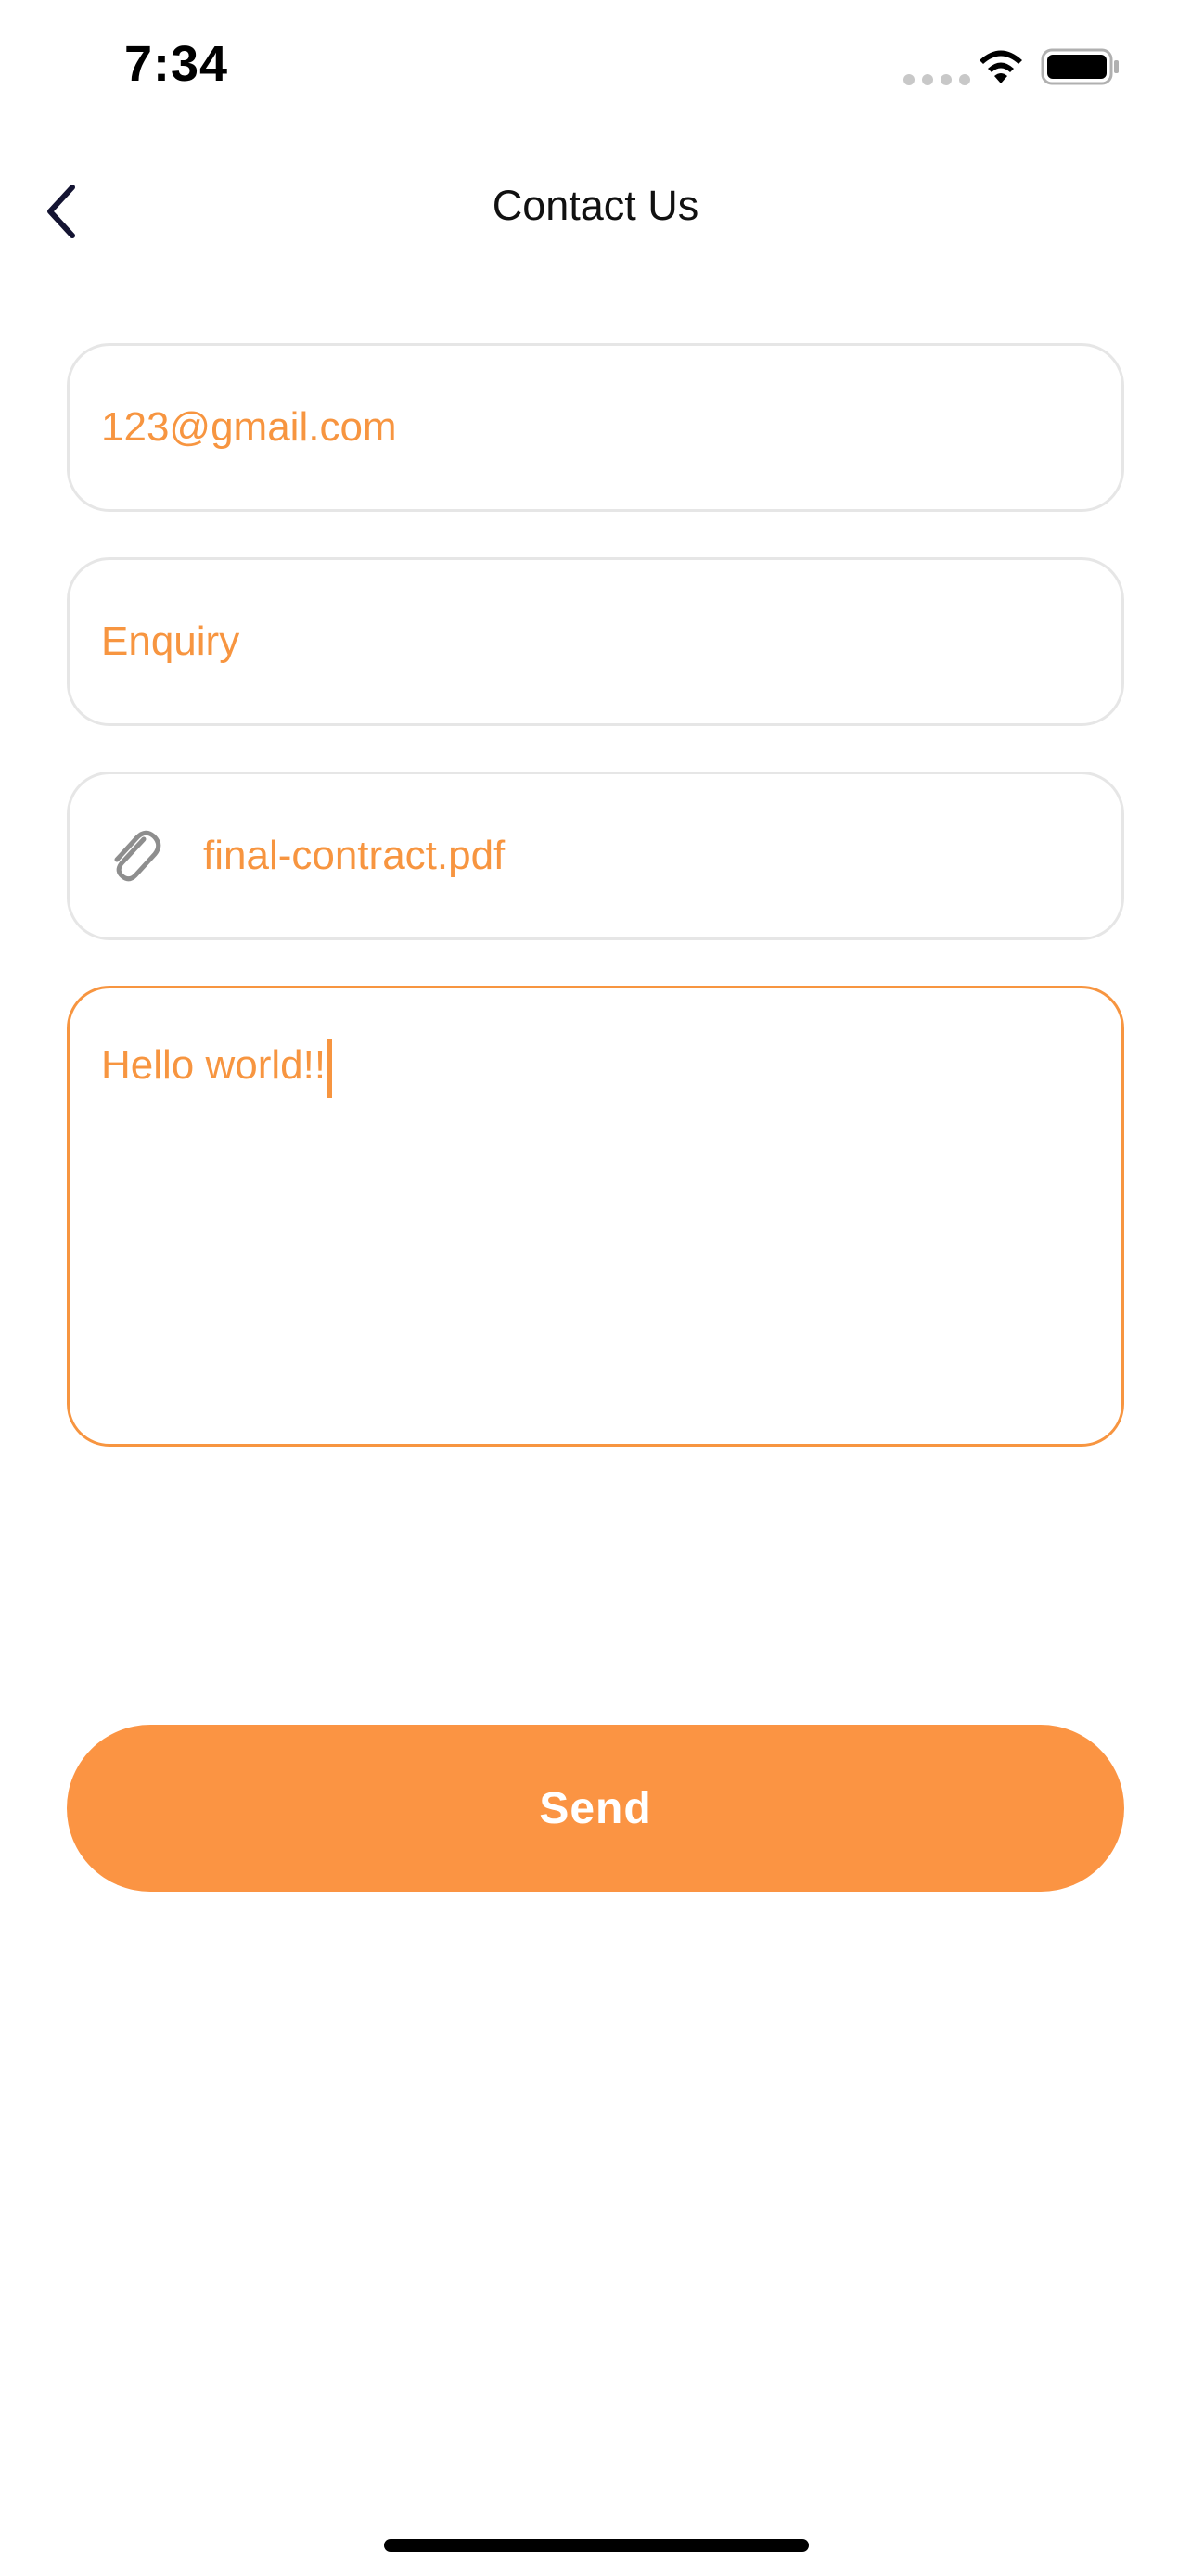 The width and height of the screenshot is (1191, 2576). What do you see at coordinates (170, 641) in the screenshot?
I see `subject-field-value: Enquiry` at bounding box center [170, 641].